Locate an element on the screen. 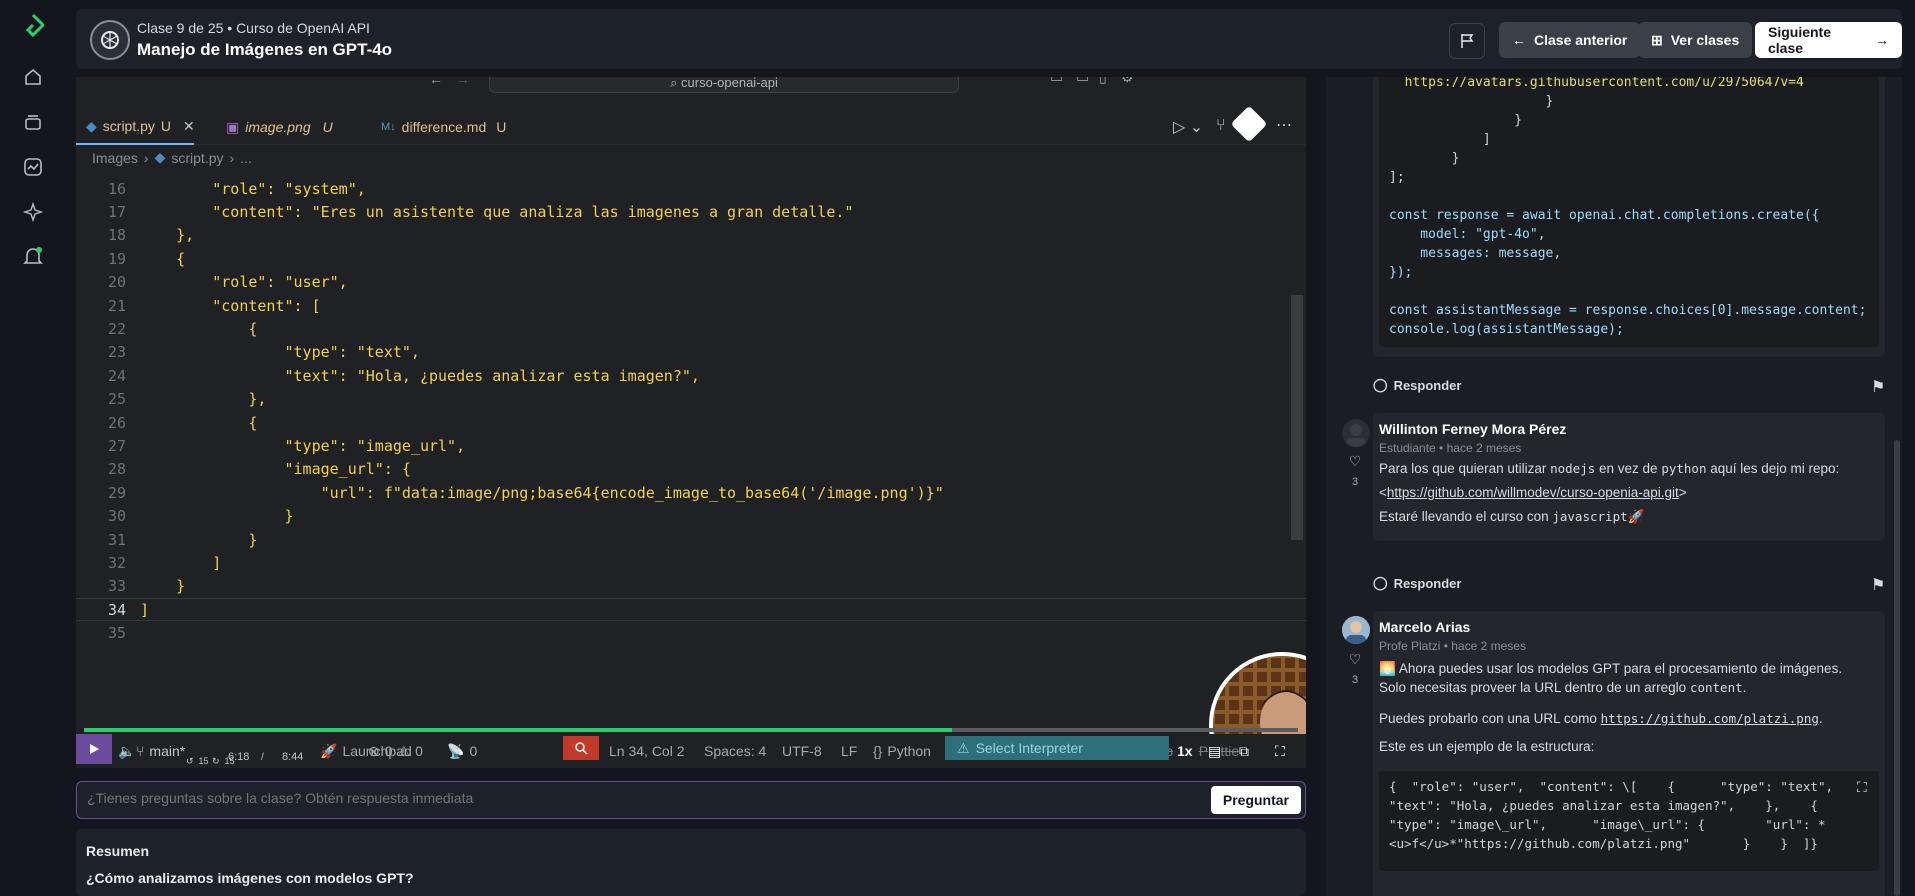  playback-speed: 1x is located at coordinates (1185, 751).